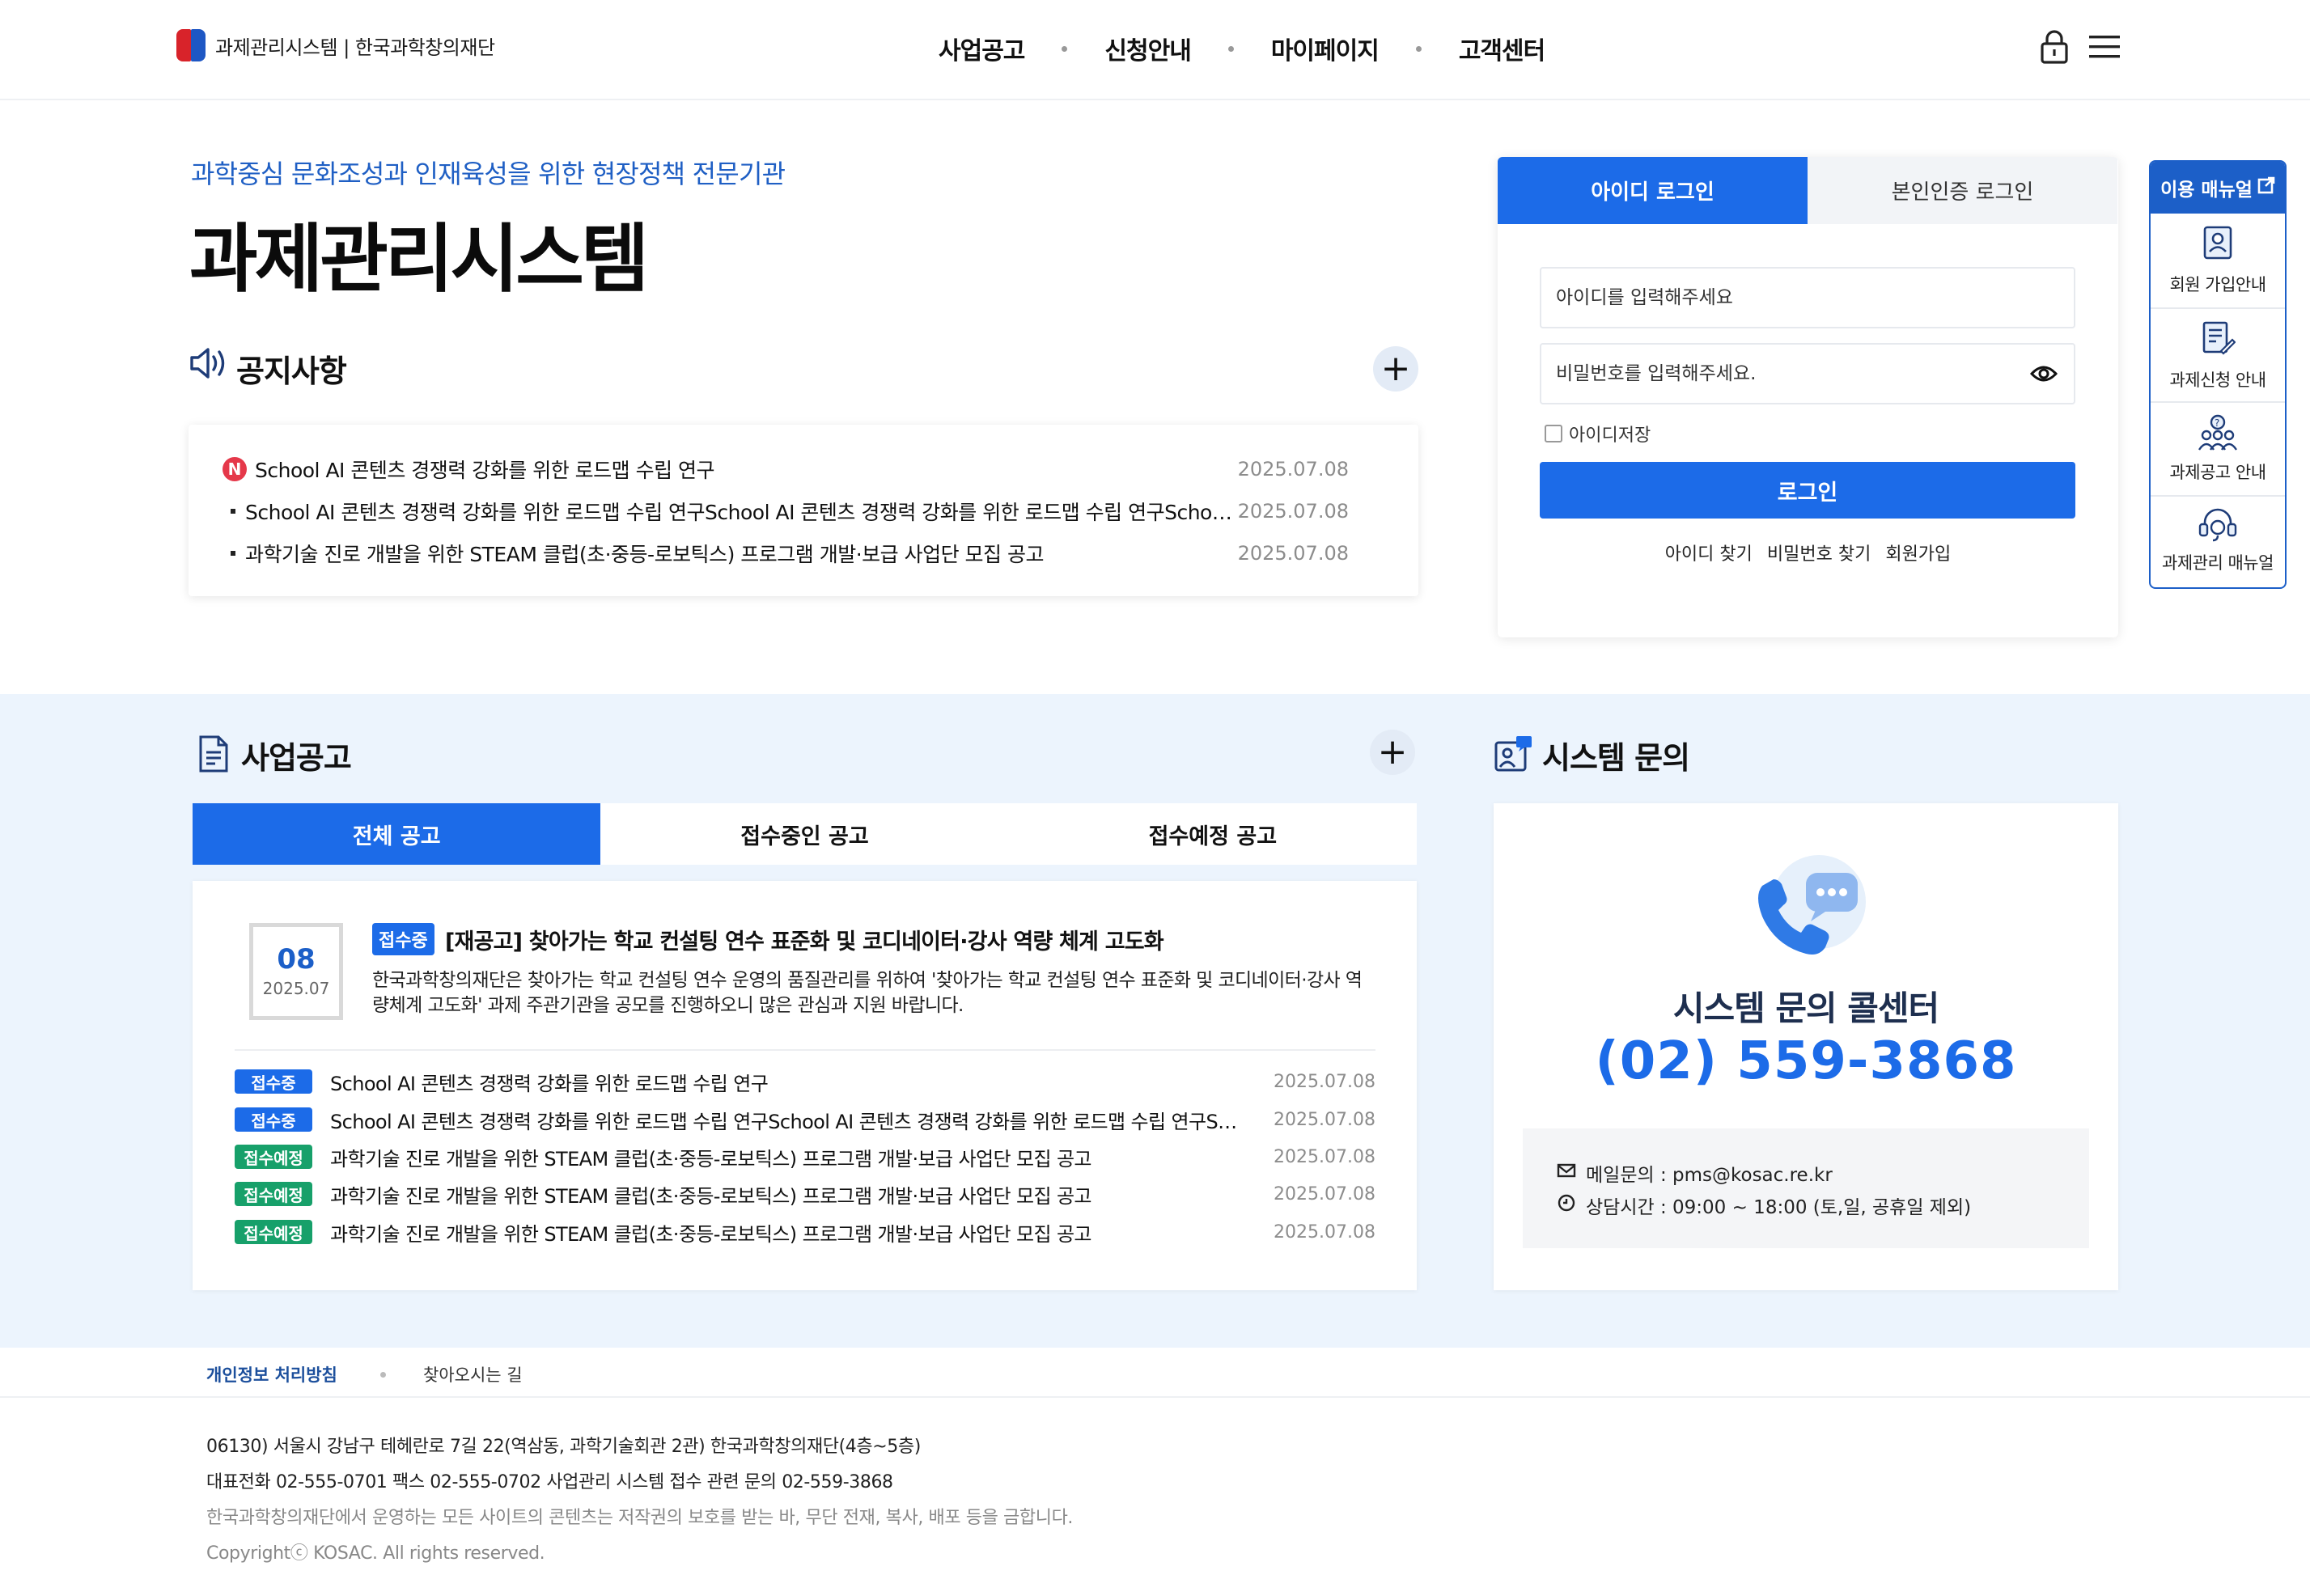 The height and width of the screenshot is (1596, 2310). Describe the element at coordinates (1553, 433) in the screenshot. I see `checkbox-icon` at that location.